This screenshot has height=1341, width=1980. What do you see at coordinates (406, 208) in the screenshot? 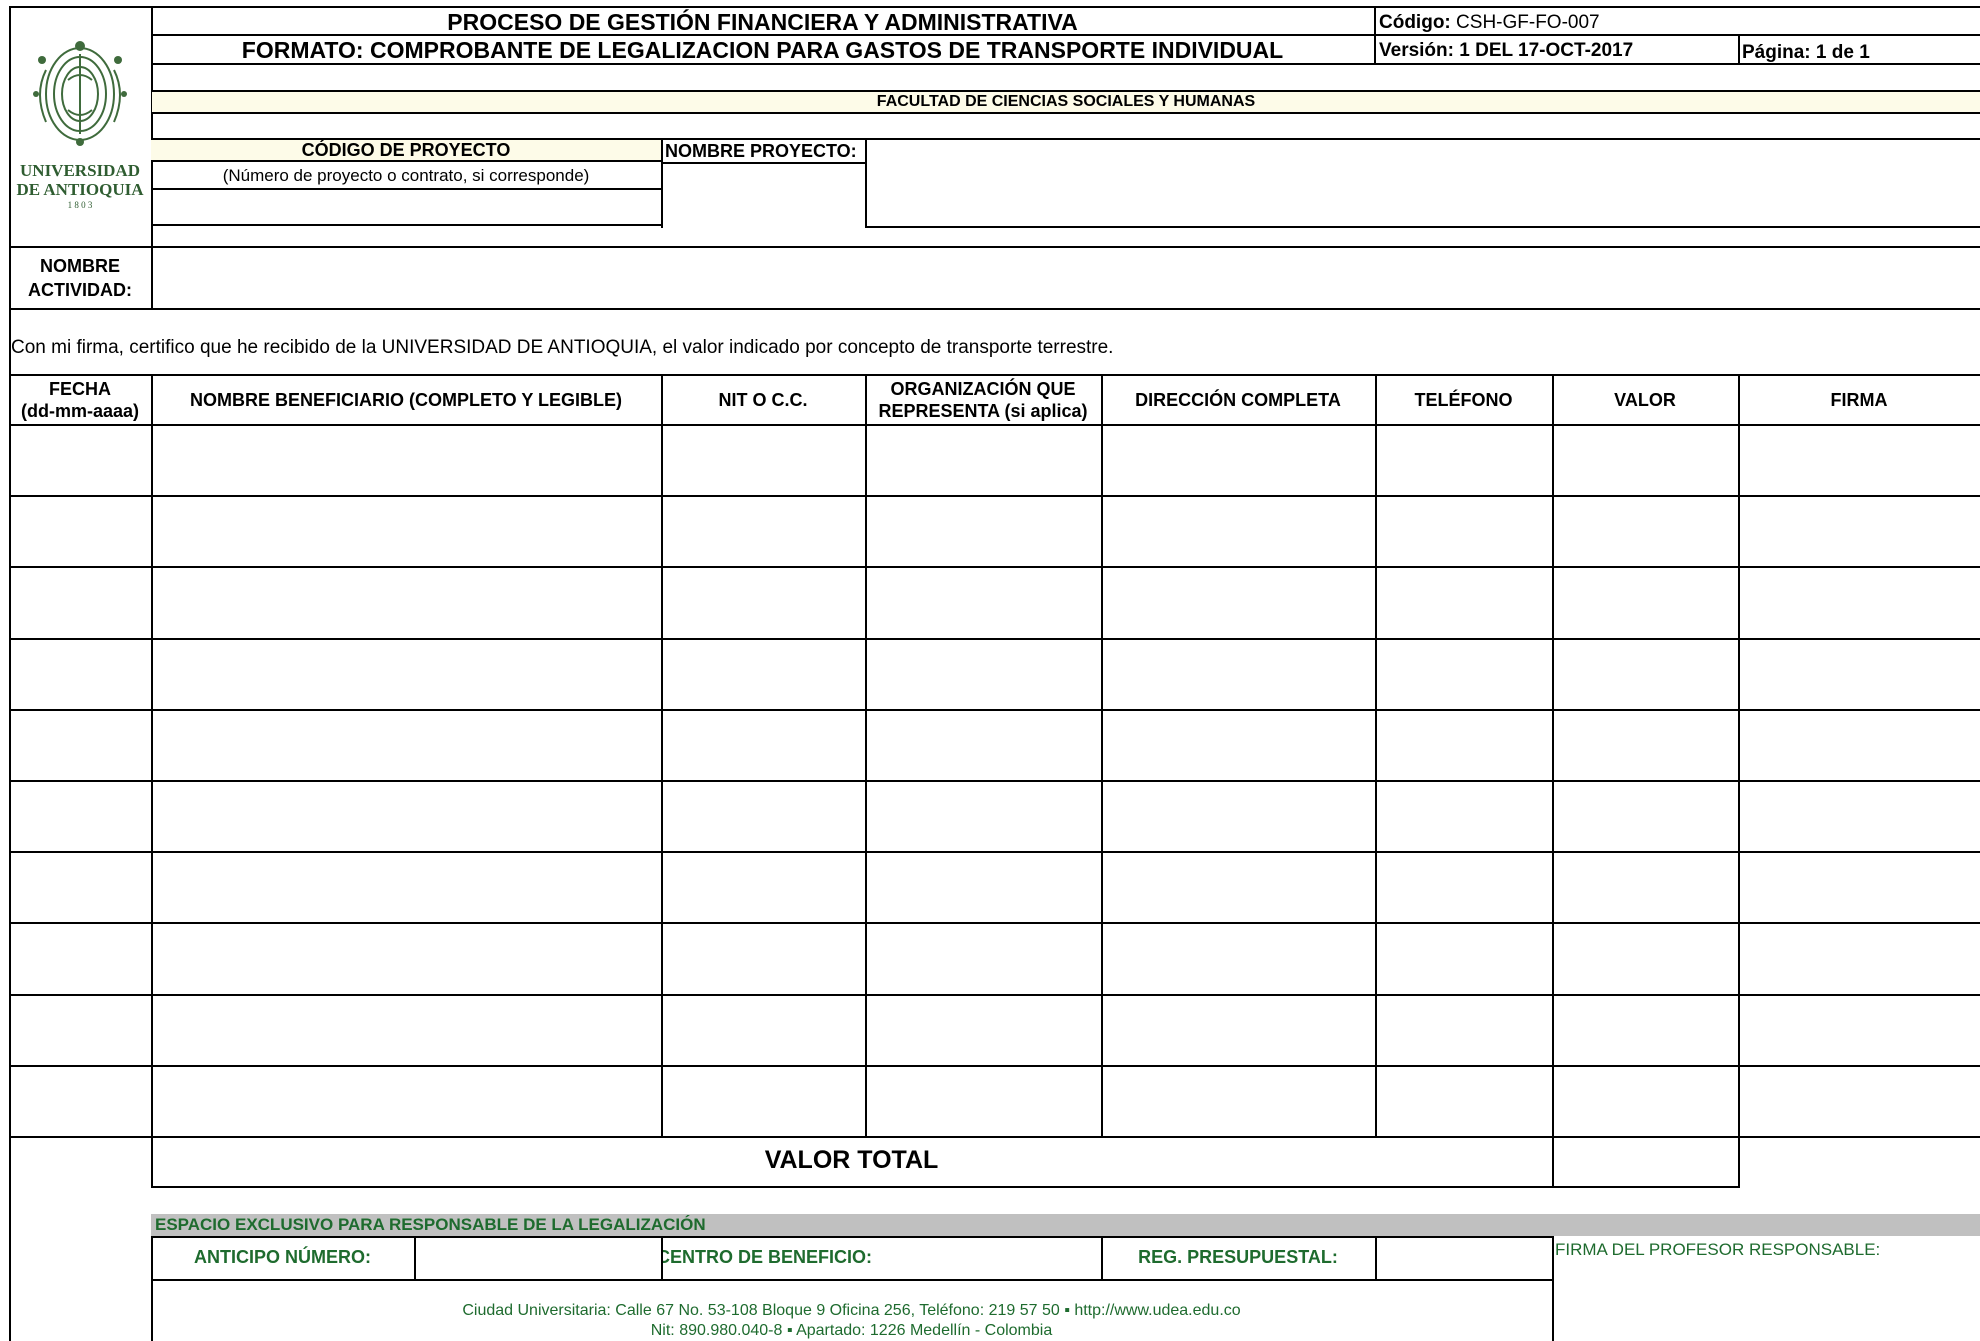
I see `project-code-input` at bounding box center [406, 208].